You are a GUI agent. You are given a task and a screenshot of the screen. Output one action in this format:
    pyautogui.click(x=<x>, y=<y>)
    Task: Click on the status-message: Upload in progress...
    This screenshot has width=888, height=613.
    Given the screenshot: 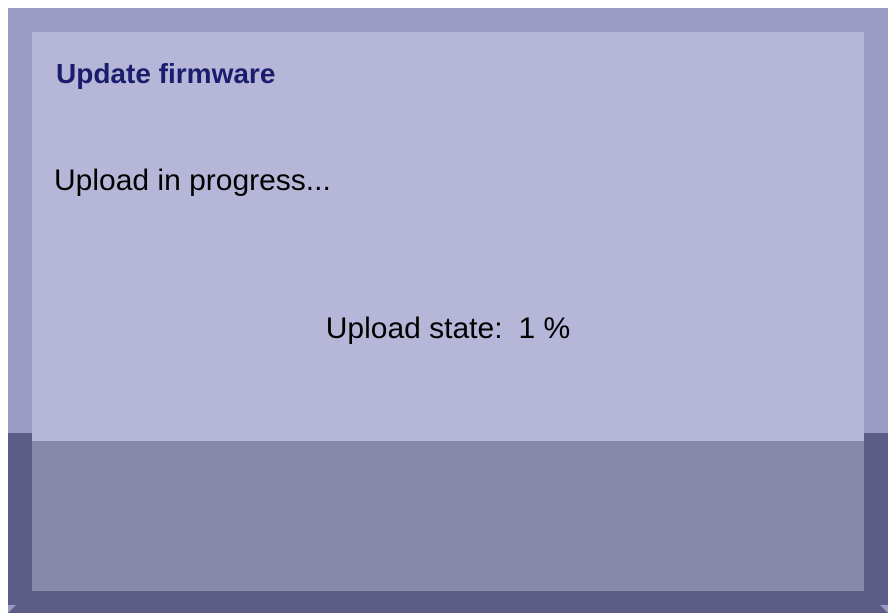 What is the action you would take?
    pyautogui.click(x=192, y=180)
    